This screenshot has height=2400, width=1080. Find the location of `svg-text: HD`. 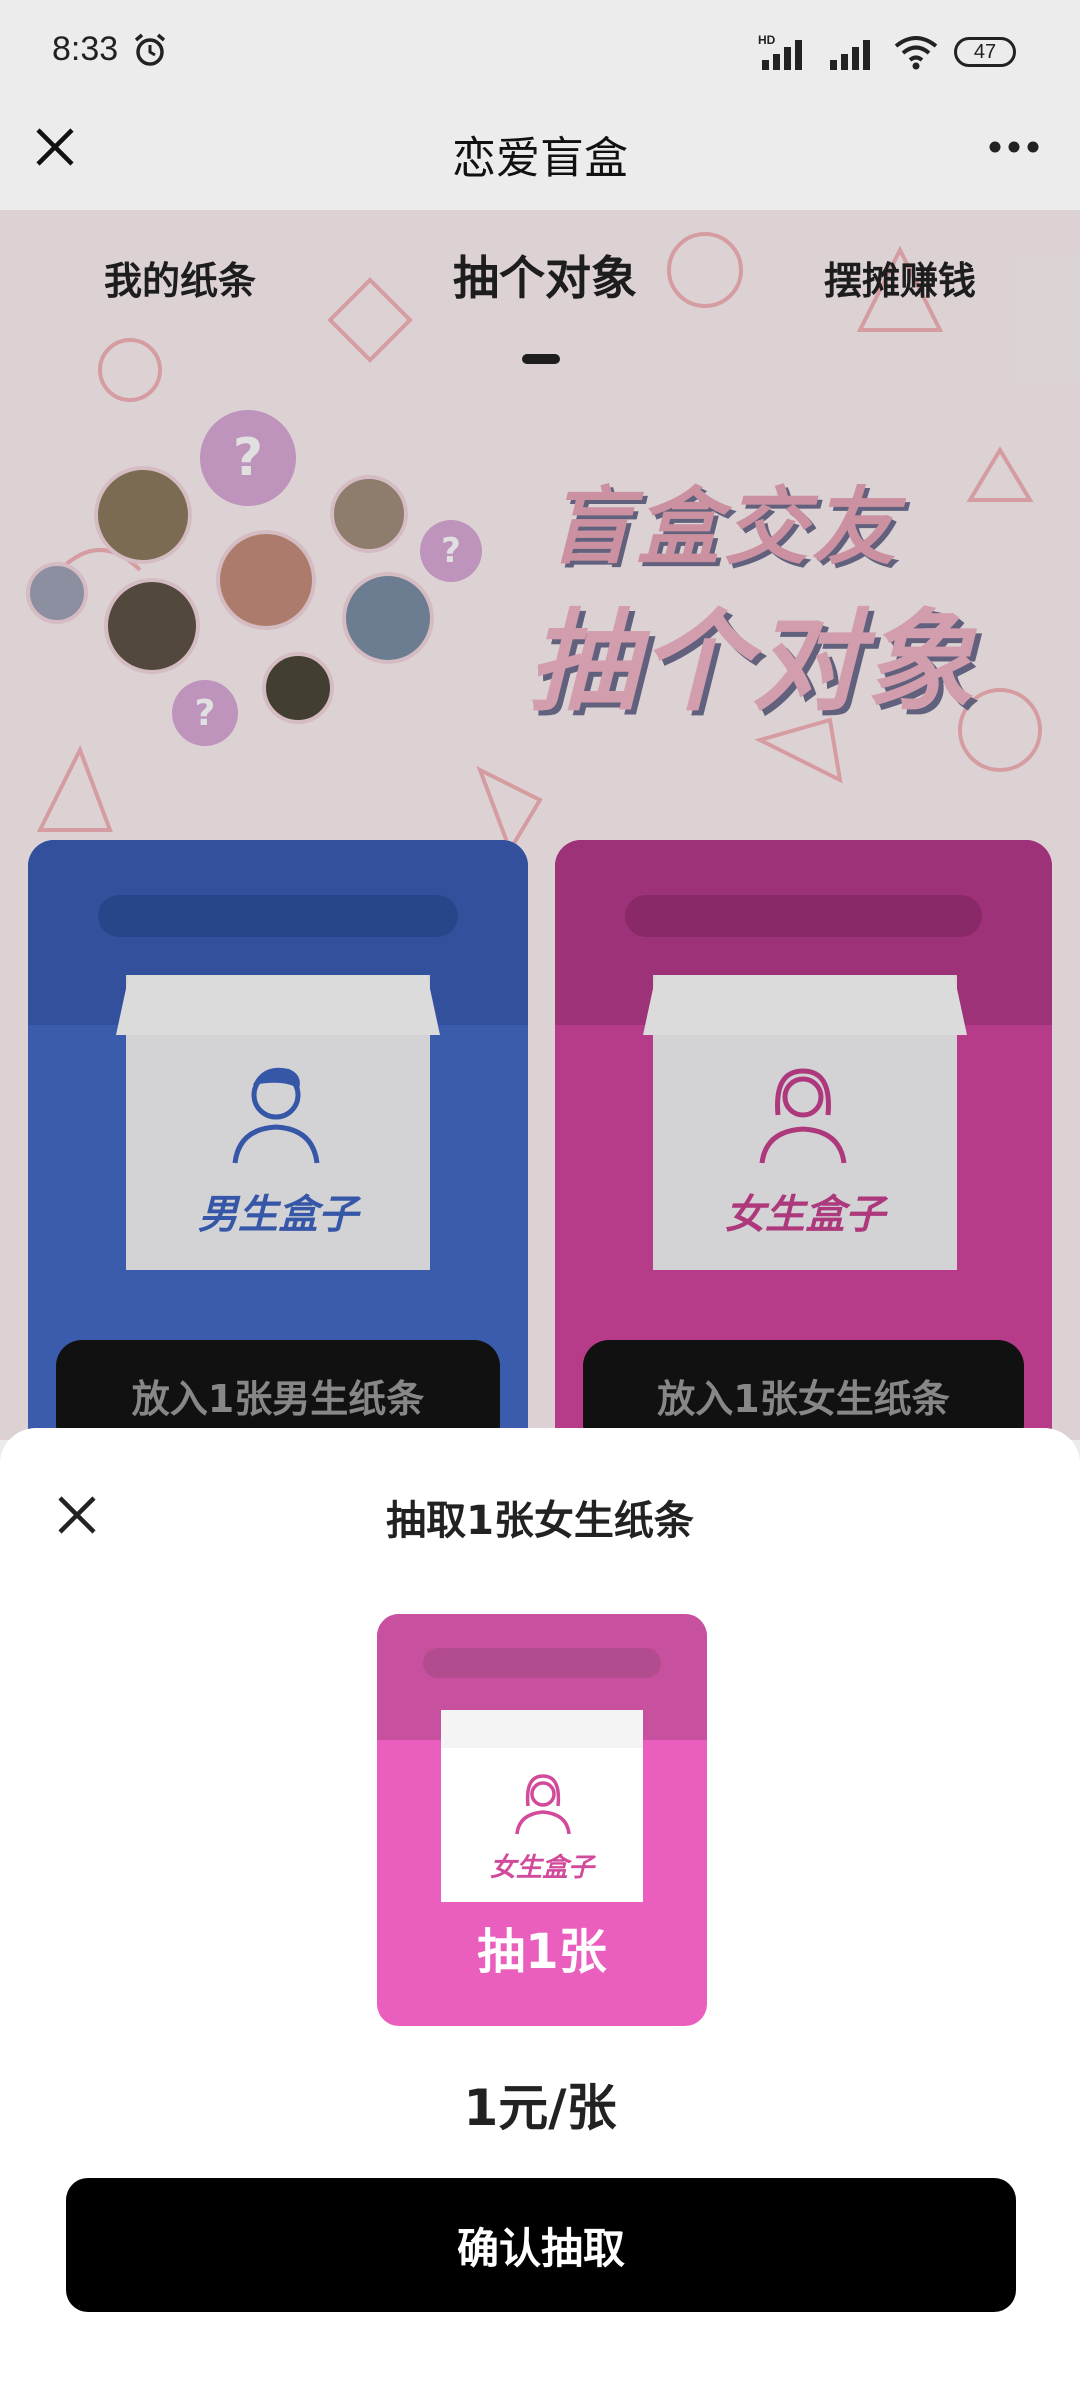

svg-text: HD is located at coordinates (767, 40).